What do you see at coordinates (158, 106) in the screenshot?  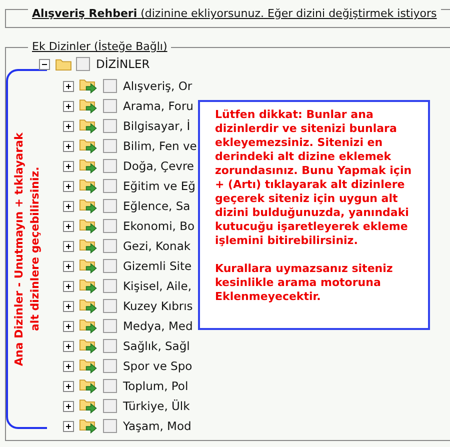 I see `tree-item-label: Arama, Foru` at bounding box center [158, 106].